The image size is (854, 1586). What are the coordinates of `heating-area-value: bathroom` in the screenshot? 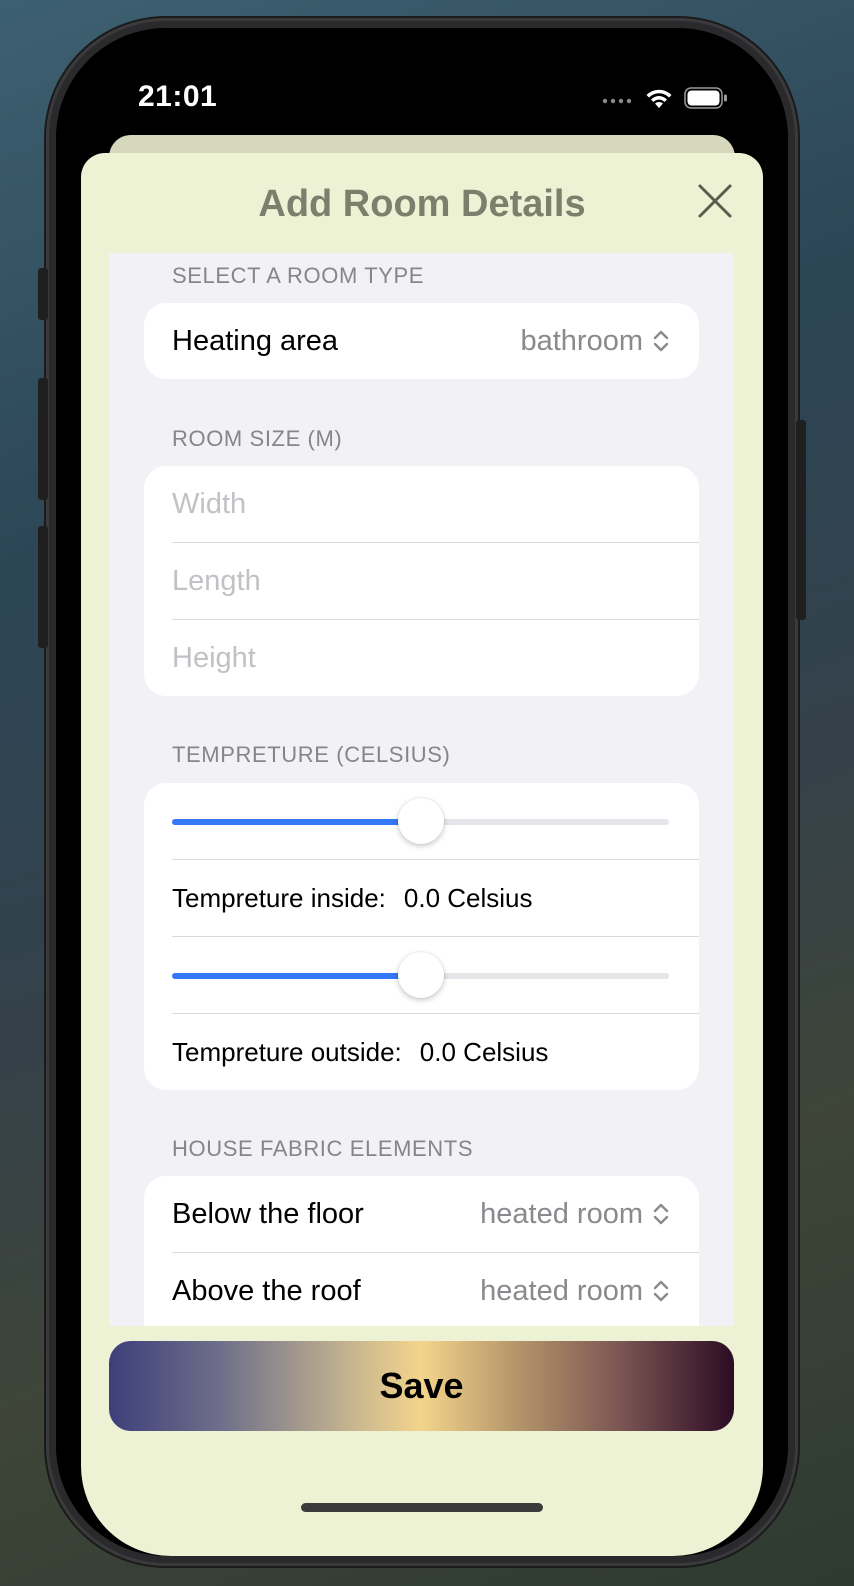 It's located at (594, 341).